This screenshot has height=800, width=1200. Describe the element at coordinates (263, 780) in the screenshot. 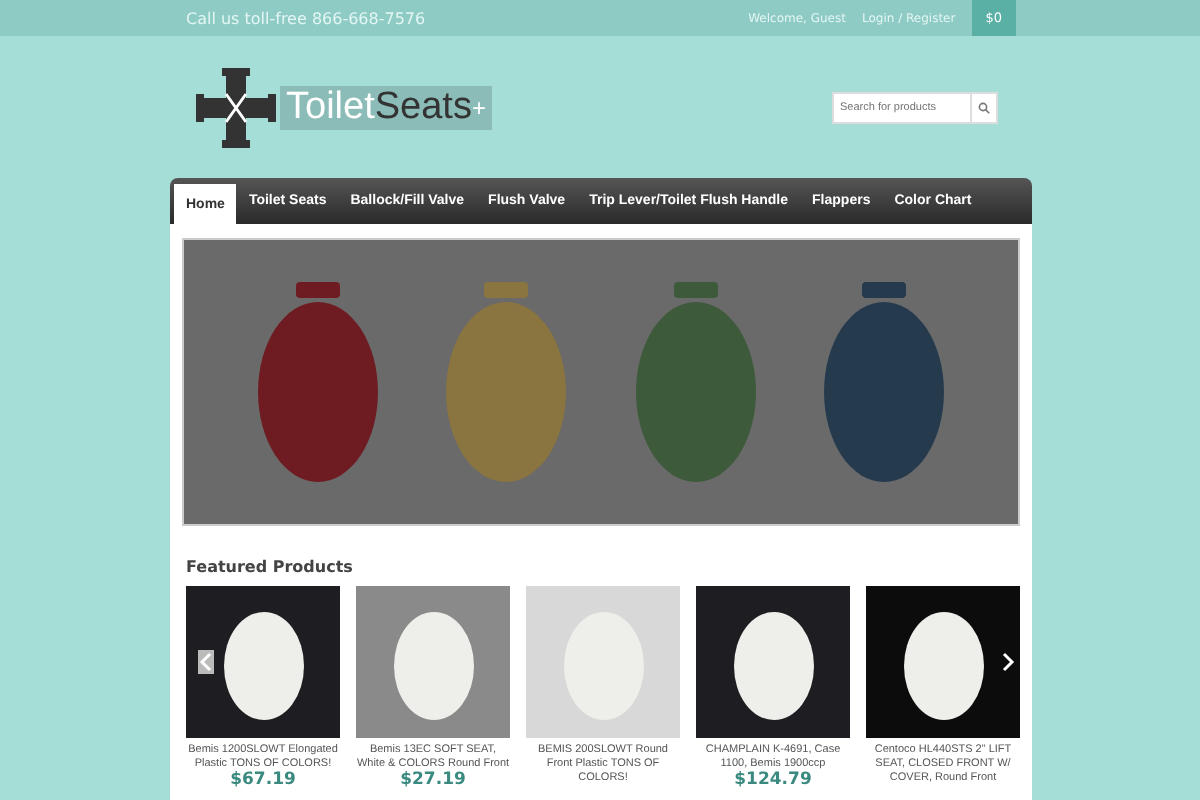

I see `product-price: $67.19` at that location.